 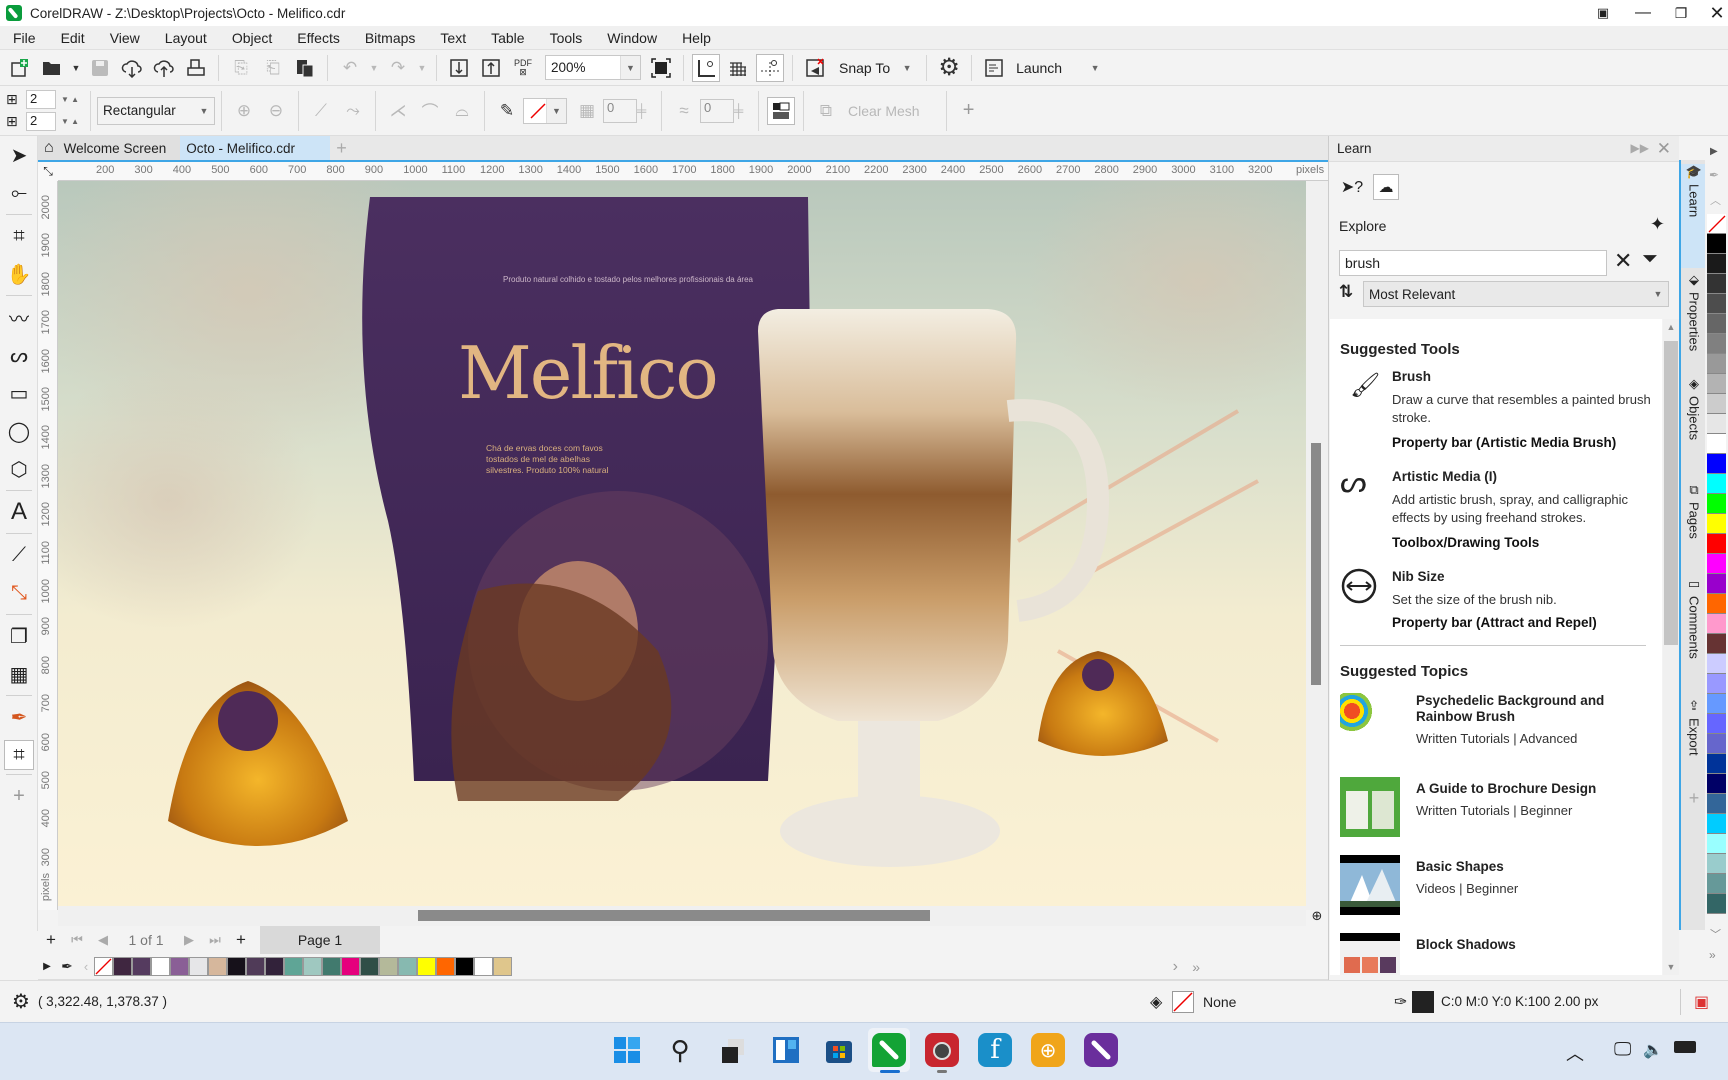 What do you see at coordinates (70, 121) in the screenshot?
I see `columns-spinner: ▼ ▲` at bounding box center [70, 121].